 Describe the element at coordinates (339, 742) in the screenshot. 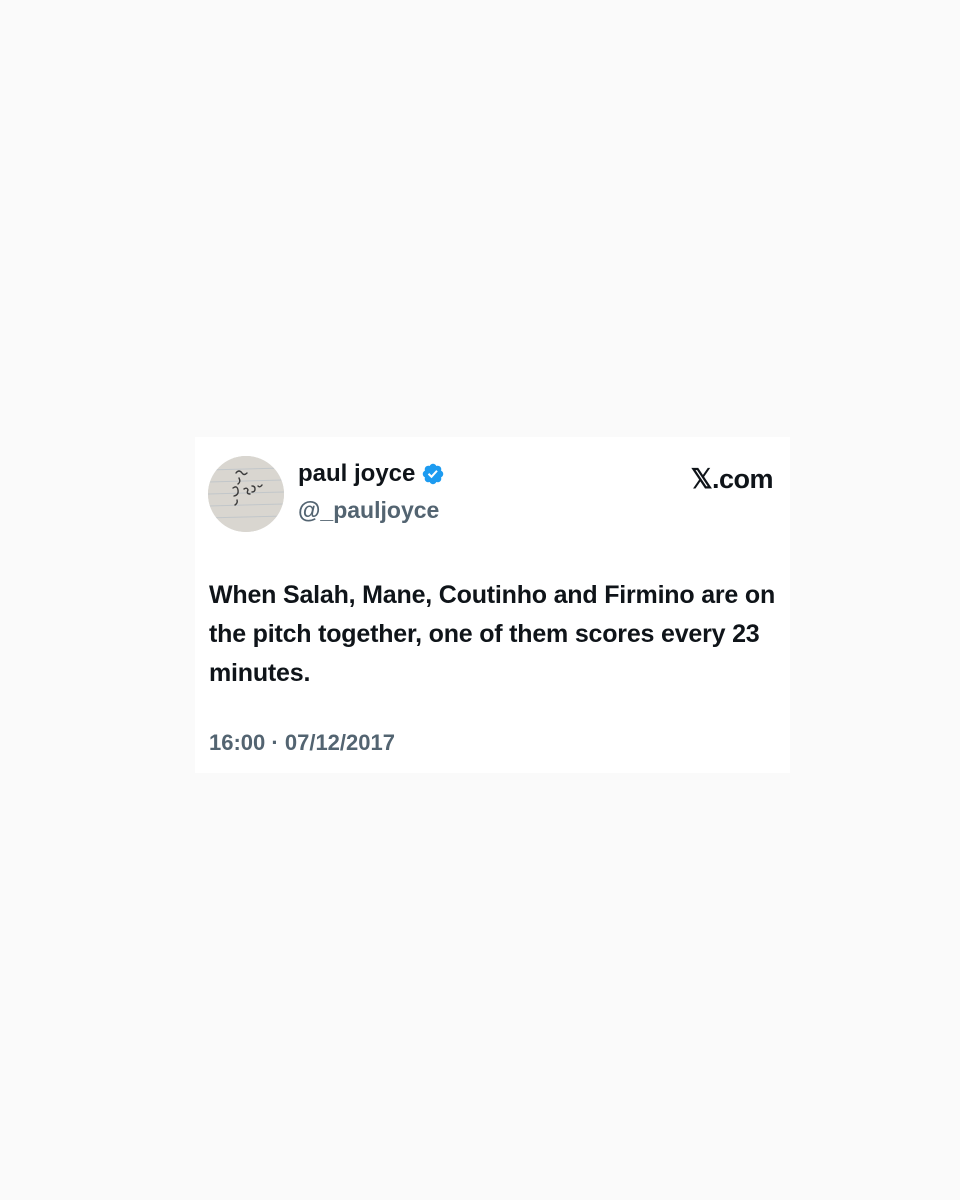

I see `tweet-date: 07/12/2017` at that location.